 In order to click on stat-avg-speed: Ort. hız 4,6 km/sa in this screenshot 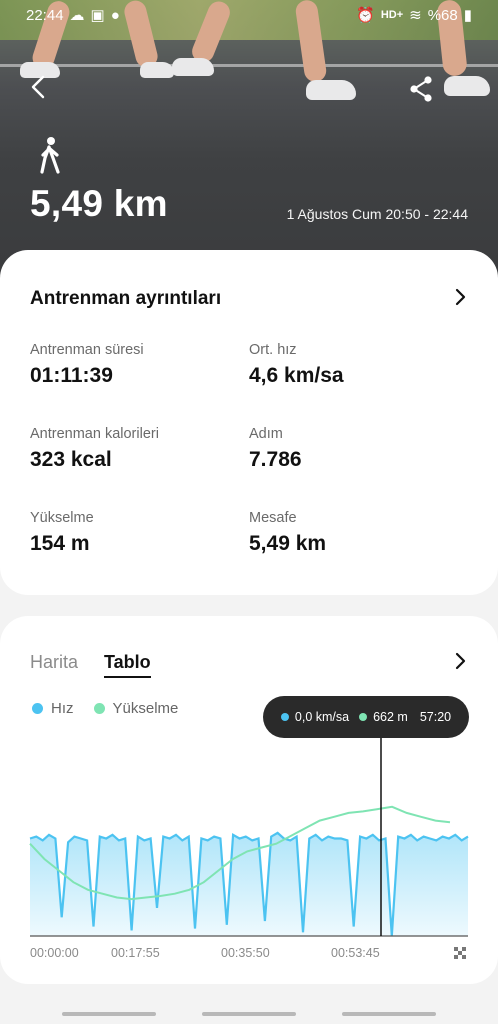, I will do `click(296, 365)`.